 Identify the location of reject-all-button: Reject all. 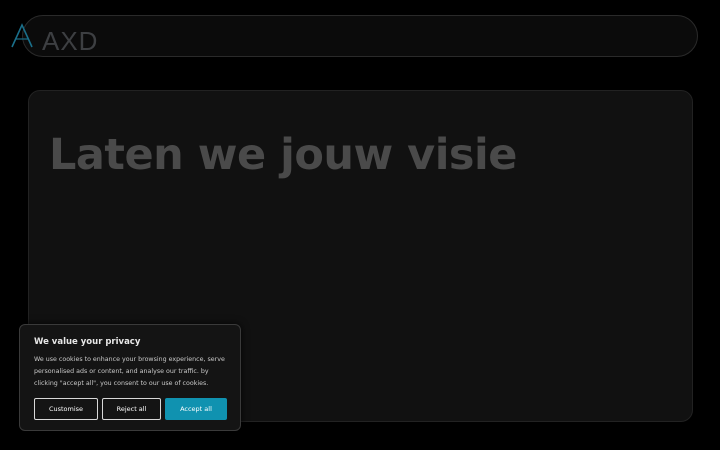
(131, 409).